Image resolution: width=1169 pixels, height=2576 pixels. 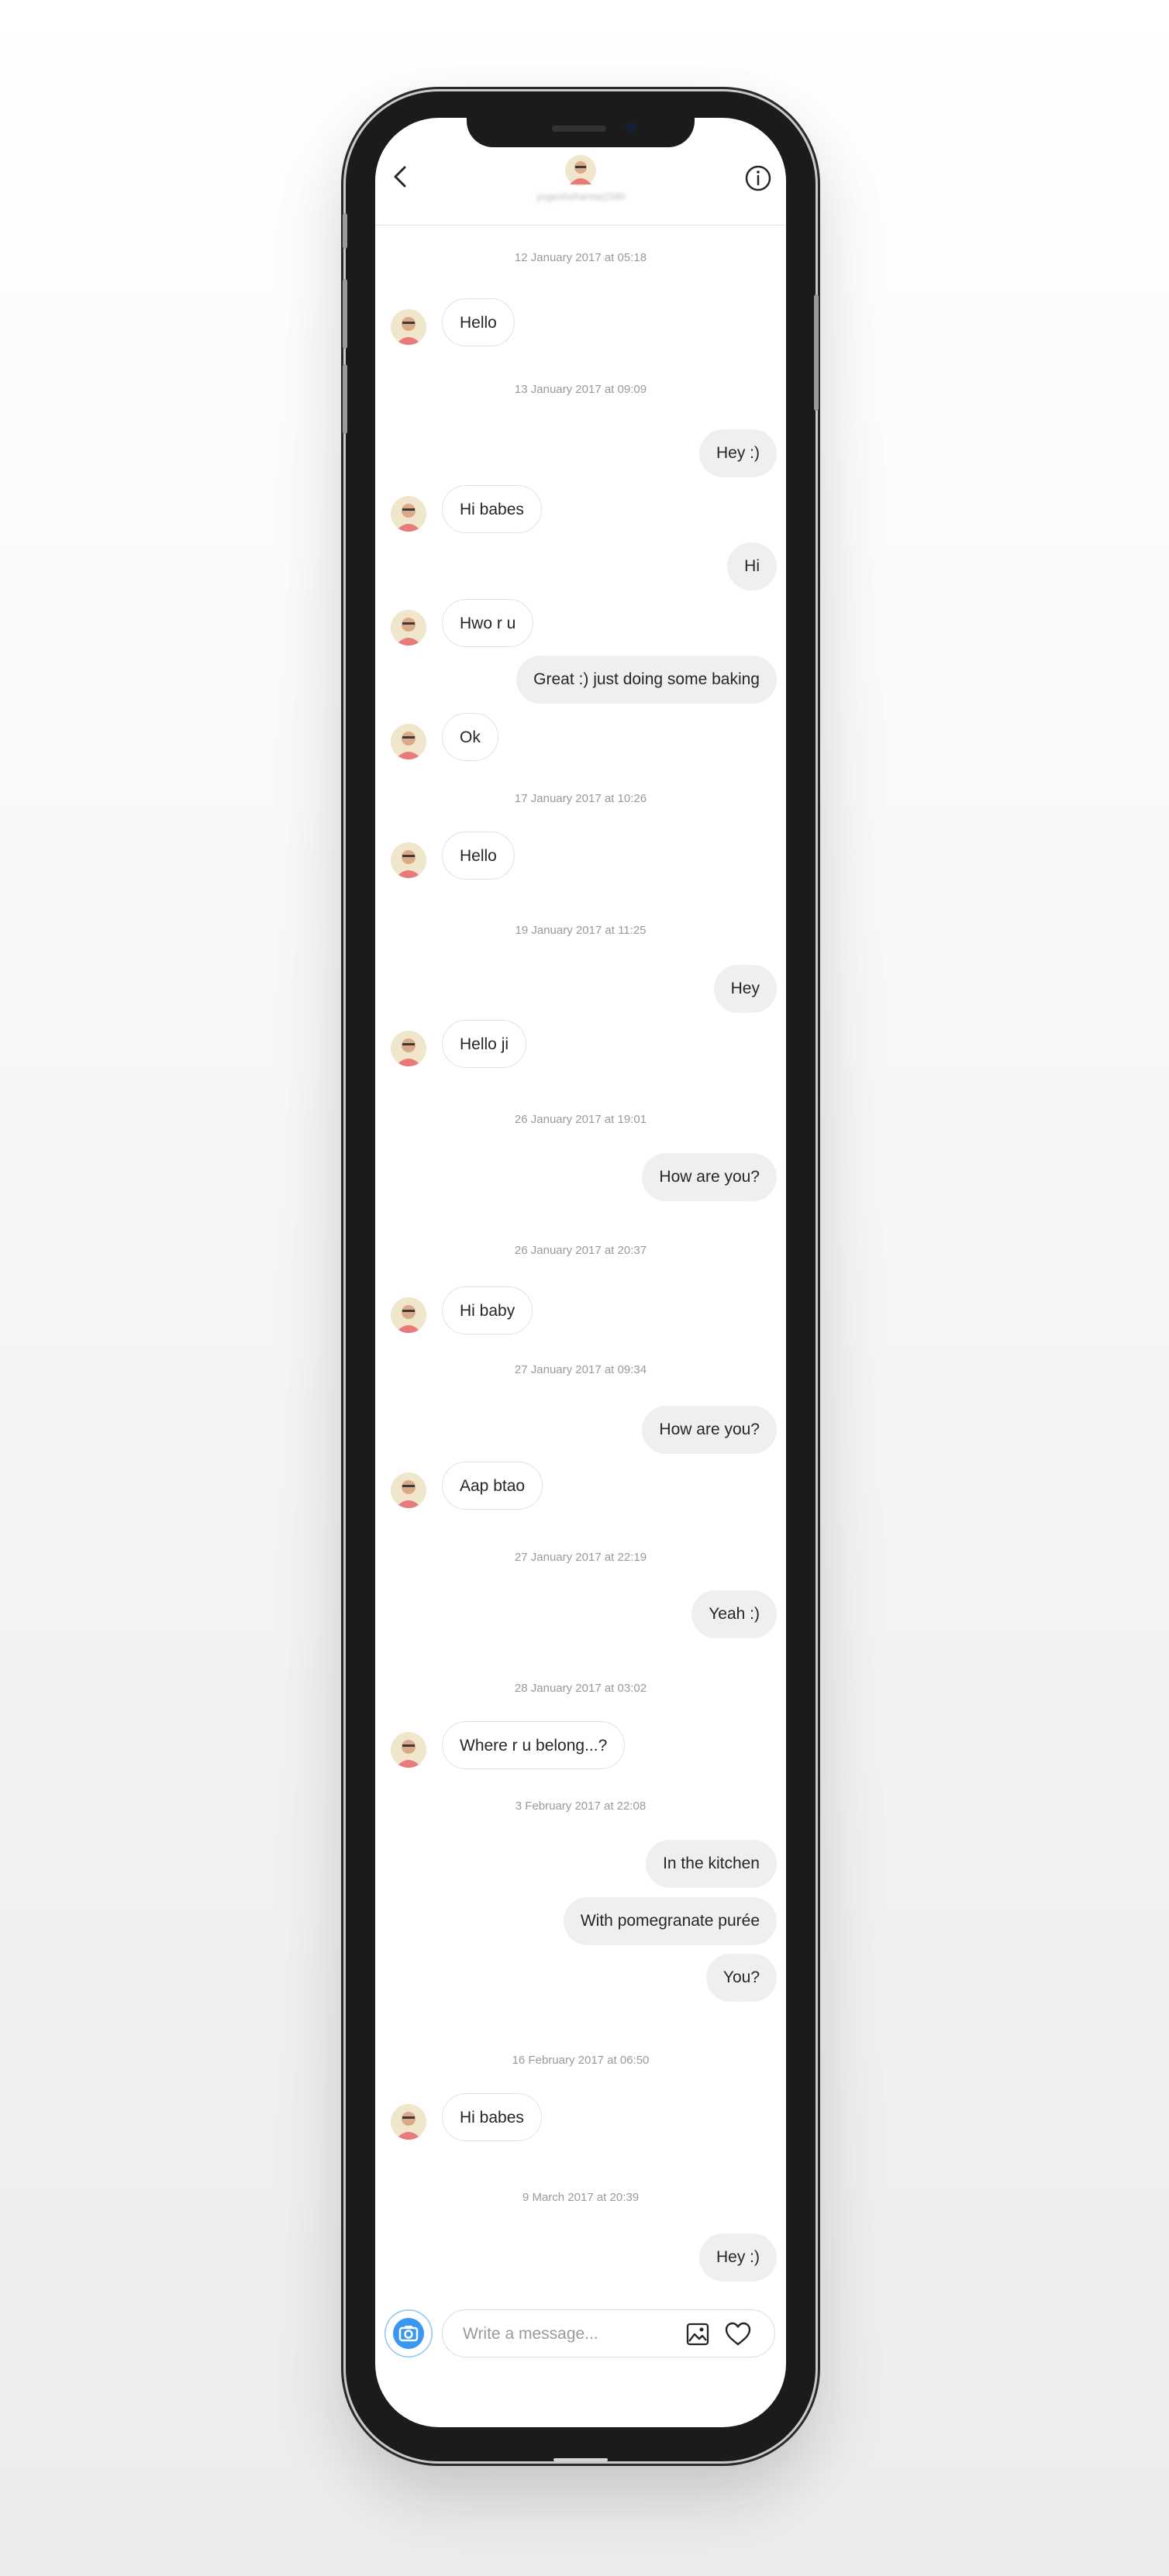 What do you see at coordinates (581, 2060) in the screenshot?
I see `timestamp: 16 February 2017 at 06:50` at bounding box center [581, 2060].